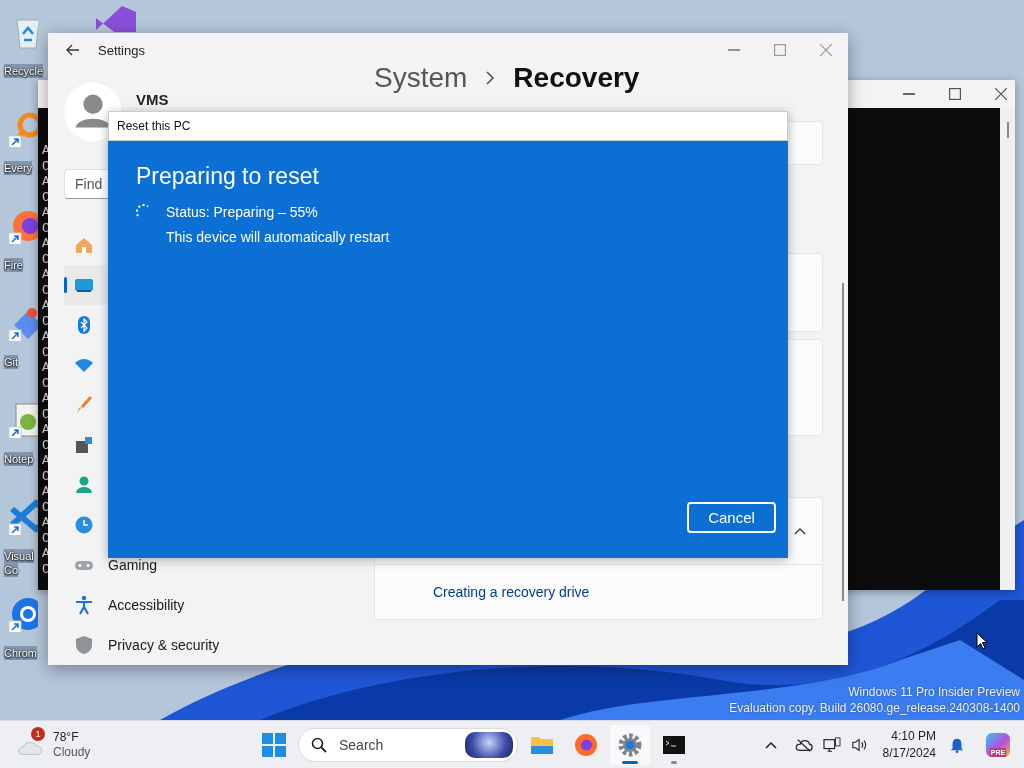  I want to click on user-name: VMS, so click(152, 99).